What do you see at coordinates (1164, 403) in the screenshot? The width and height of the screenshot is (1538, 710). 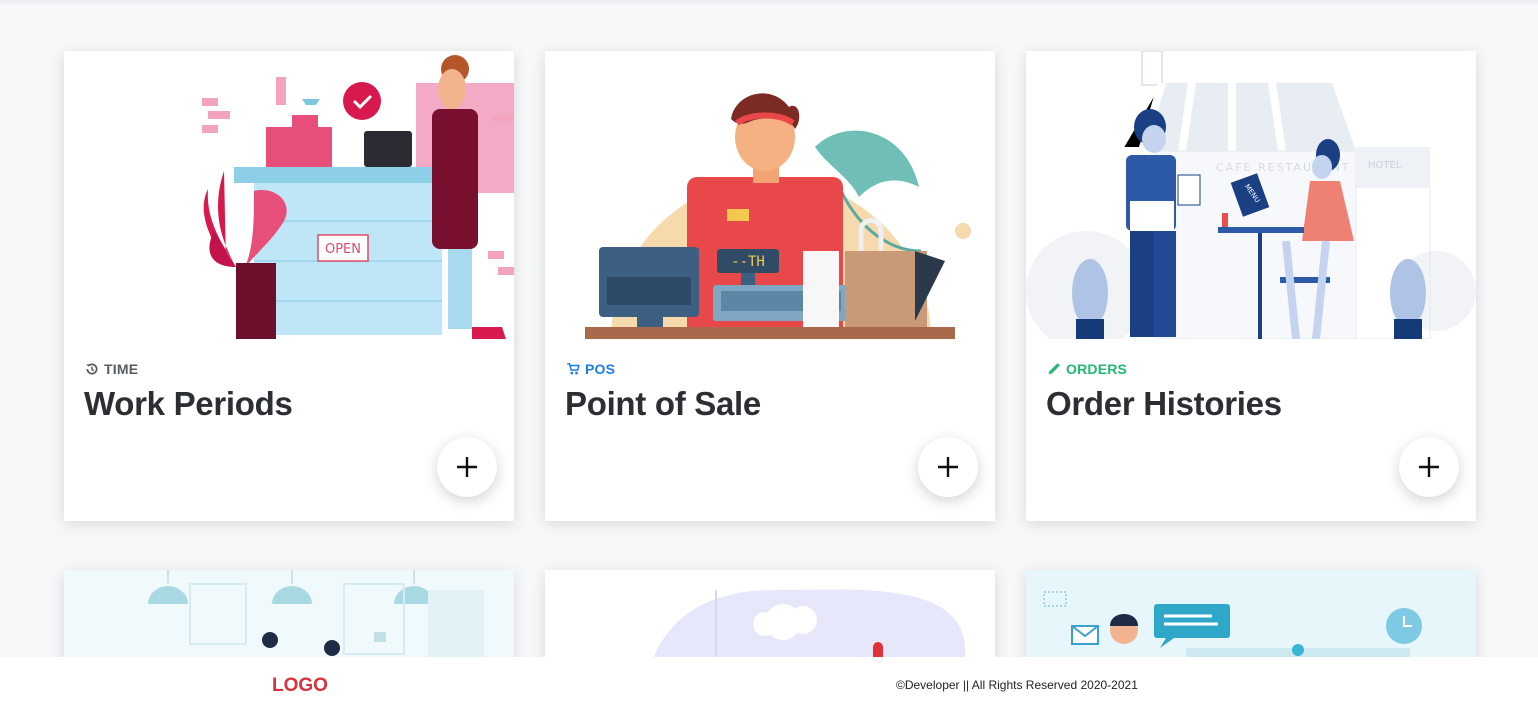 I see `card-title: Order Histories` at bounding box center [1164, 403].